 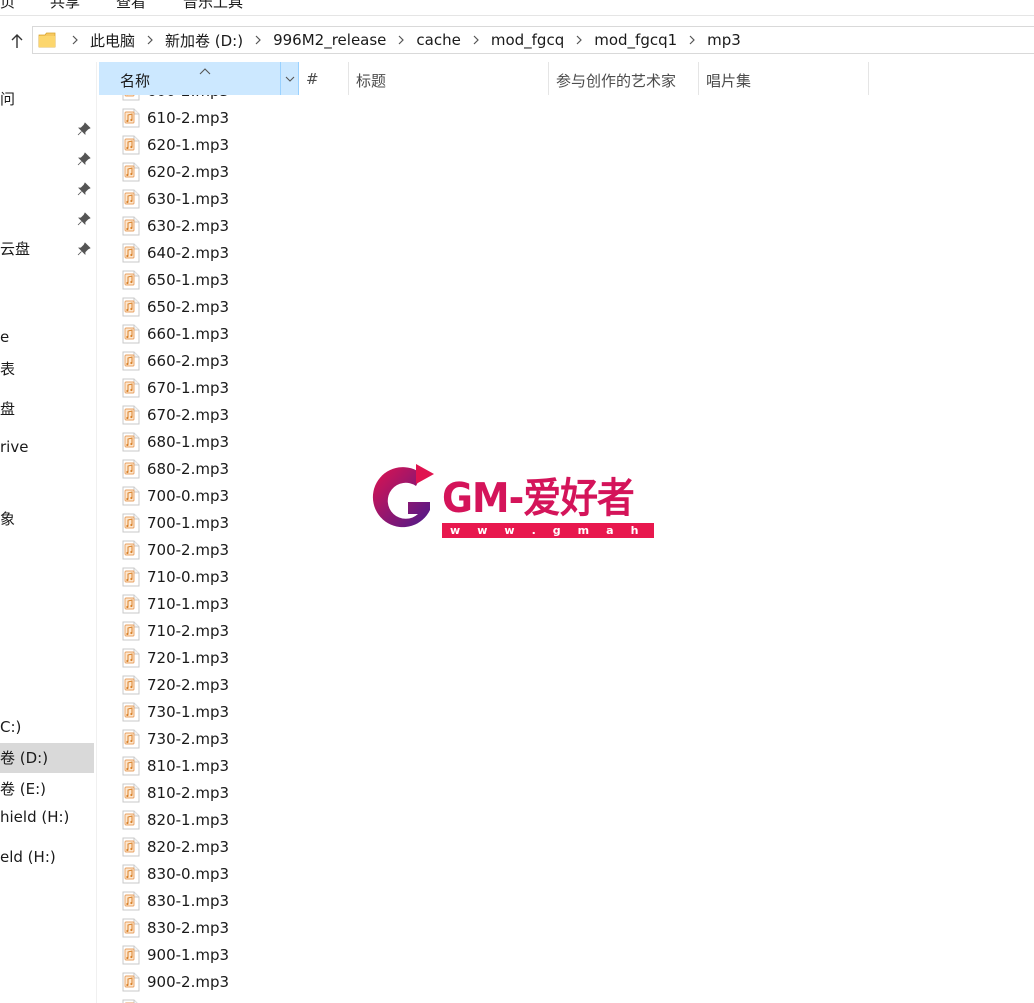 What do you see at coordinates (199, 199) in the screenshot?
I see `file-row: 630-1.mp3` at bounding box center [199, 199].